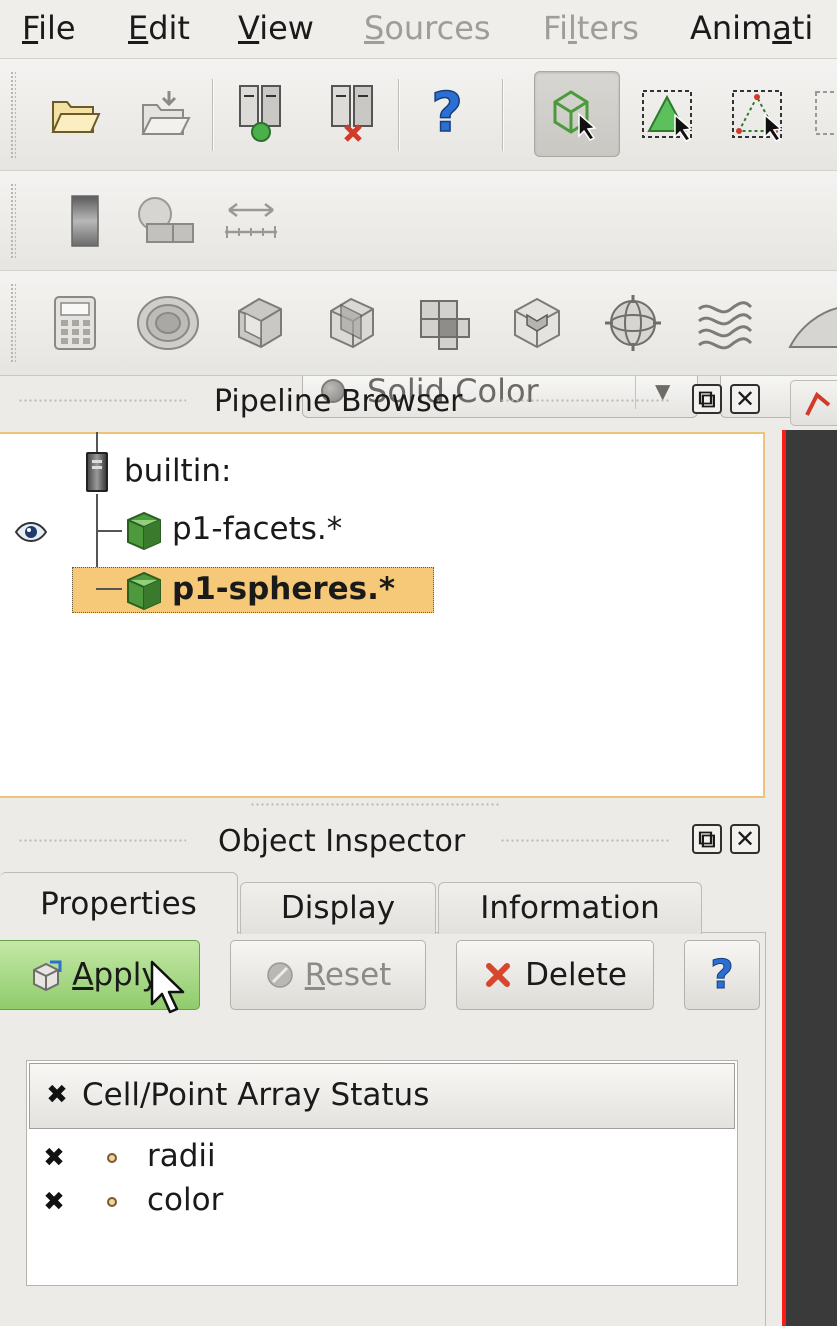 This screenshot has height=1326, width=837. I want to click on interact-select-icon, so click(577, 114).